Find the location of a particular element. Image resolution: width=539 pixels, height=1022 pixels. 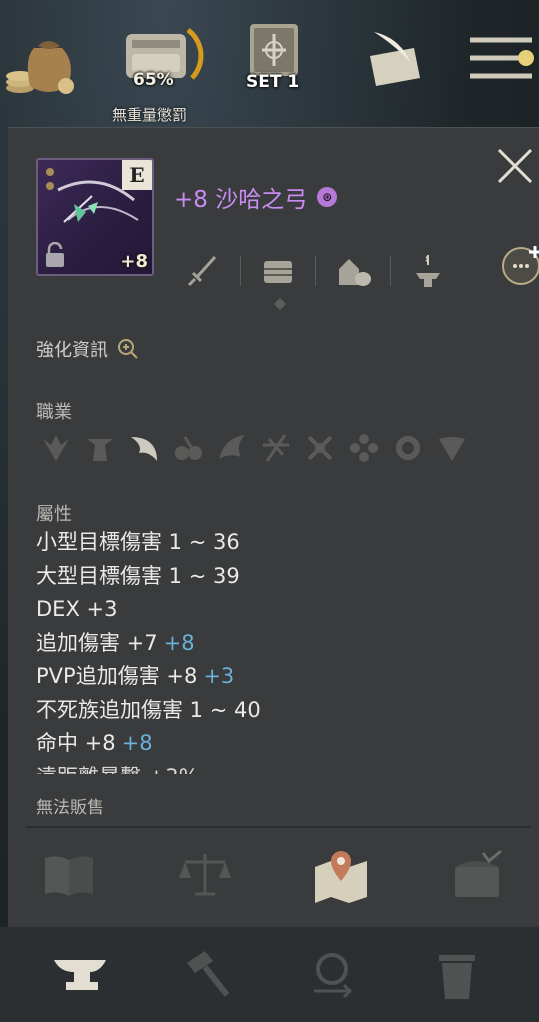

search-exchange-button is located at coordinates (332, 975).